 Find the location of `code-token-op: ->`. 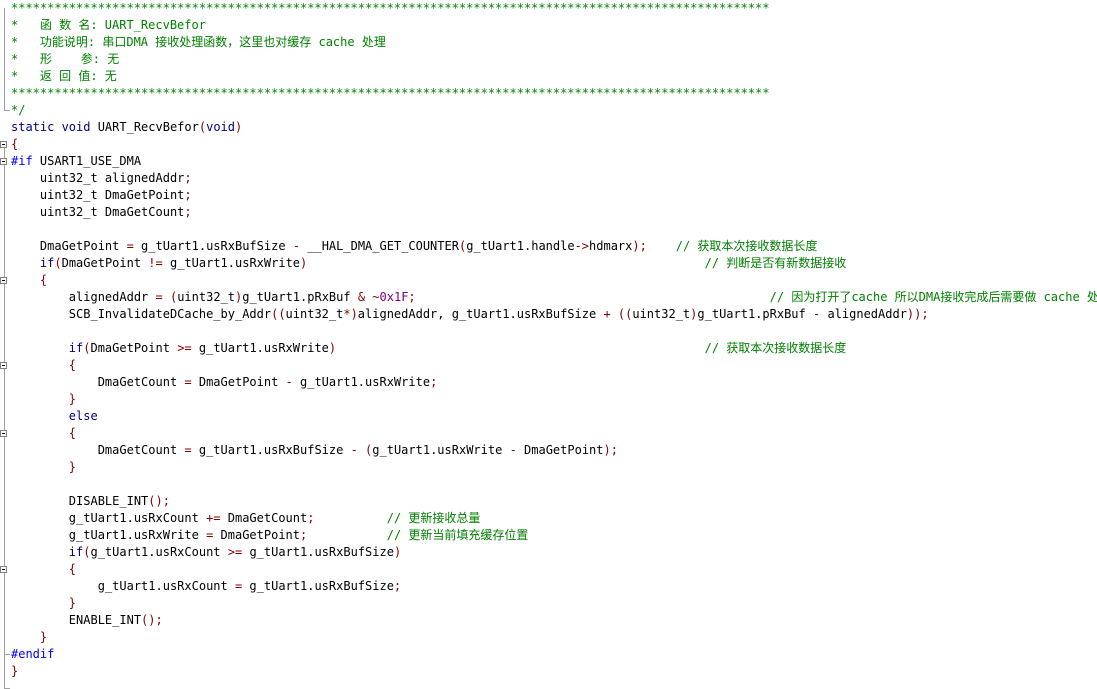

code-token-op: -> is located at coordinates (582, 246).